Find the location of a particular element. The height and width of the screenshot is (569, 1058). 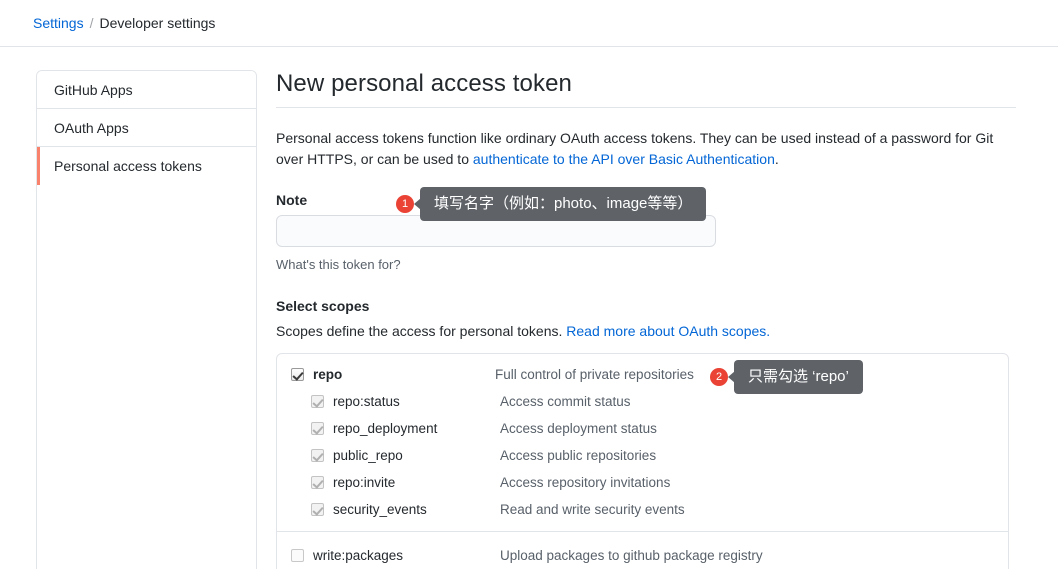

scope-description: Access commit status is located at coordinates (565, 401).